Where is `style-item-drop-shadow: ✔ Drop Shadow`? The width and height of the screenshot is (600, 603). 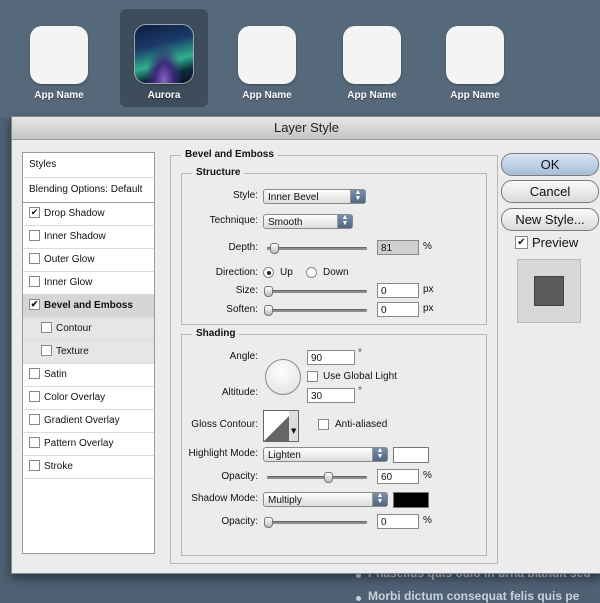 style-item-drop-shadow: ✔ Drop Shadow is located at coordinates (88, 214).